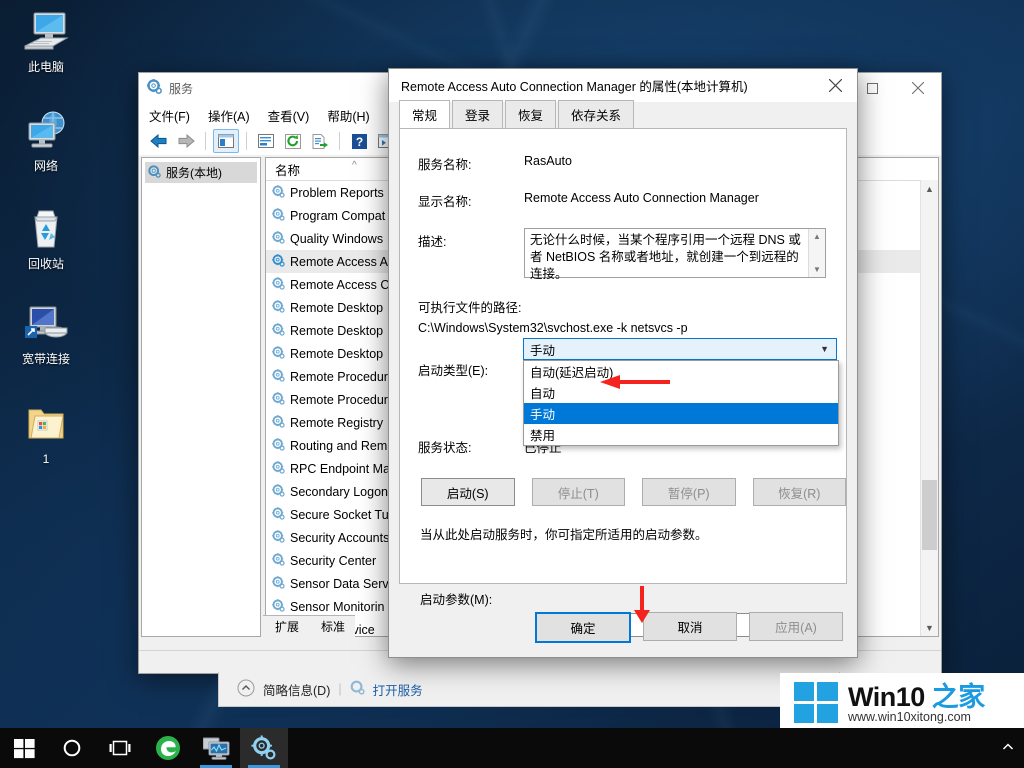 The image size is (1024, 768). I want to click on dialog-close-button, so click(835, 85).